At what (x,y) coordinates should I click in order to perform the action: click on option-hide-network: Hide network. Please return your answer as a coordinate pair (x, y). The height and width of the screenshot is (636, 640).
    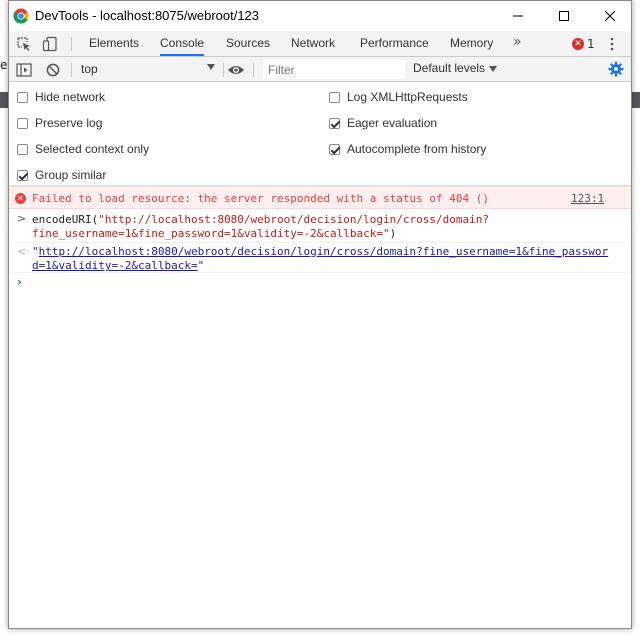
    Looking at the image, I should click on (61, 97).